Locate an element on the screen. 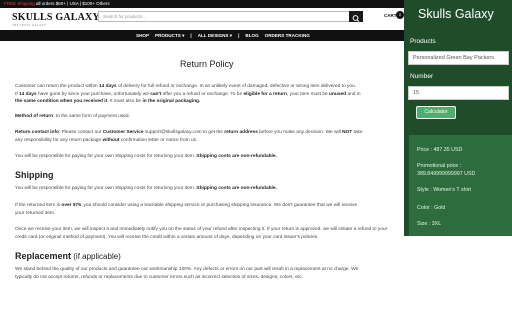 Image resolution: width=512 pixels, height=320 pixels. logo-text: SKULLS GALAXY is located at coordinates (56, 17).